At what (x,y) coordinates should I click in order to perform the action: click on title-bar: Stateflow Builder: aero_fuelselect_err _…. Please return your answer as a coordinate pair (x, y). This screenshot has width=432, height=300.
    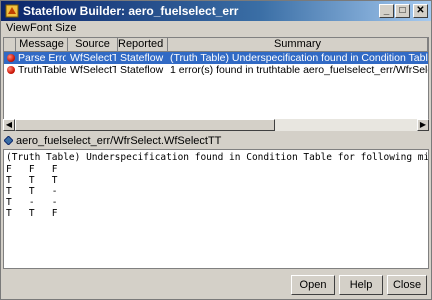
    Looking at the image, I should click on (216, 11).